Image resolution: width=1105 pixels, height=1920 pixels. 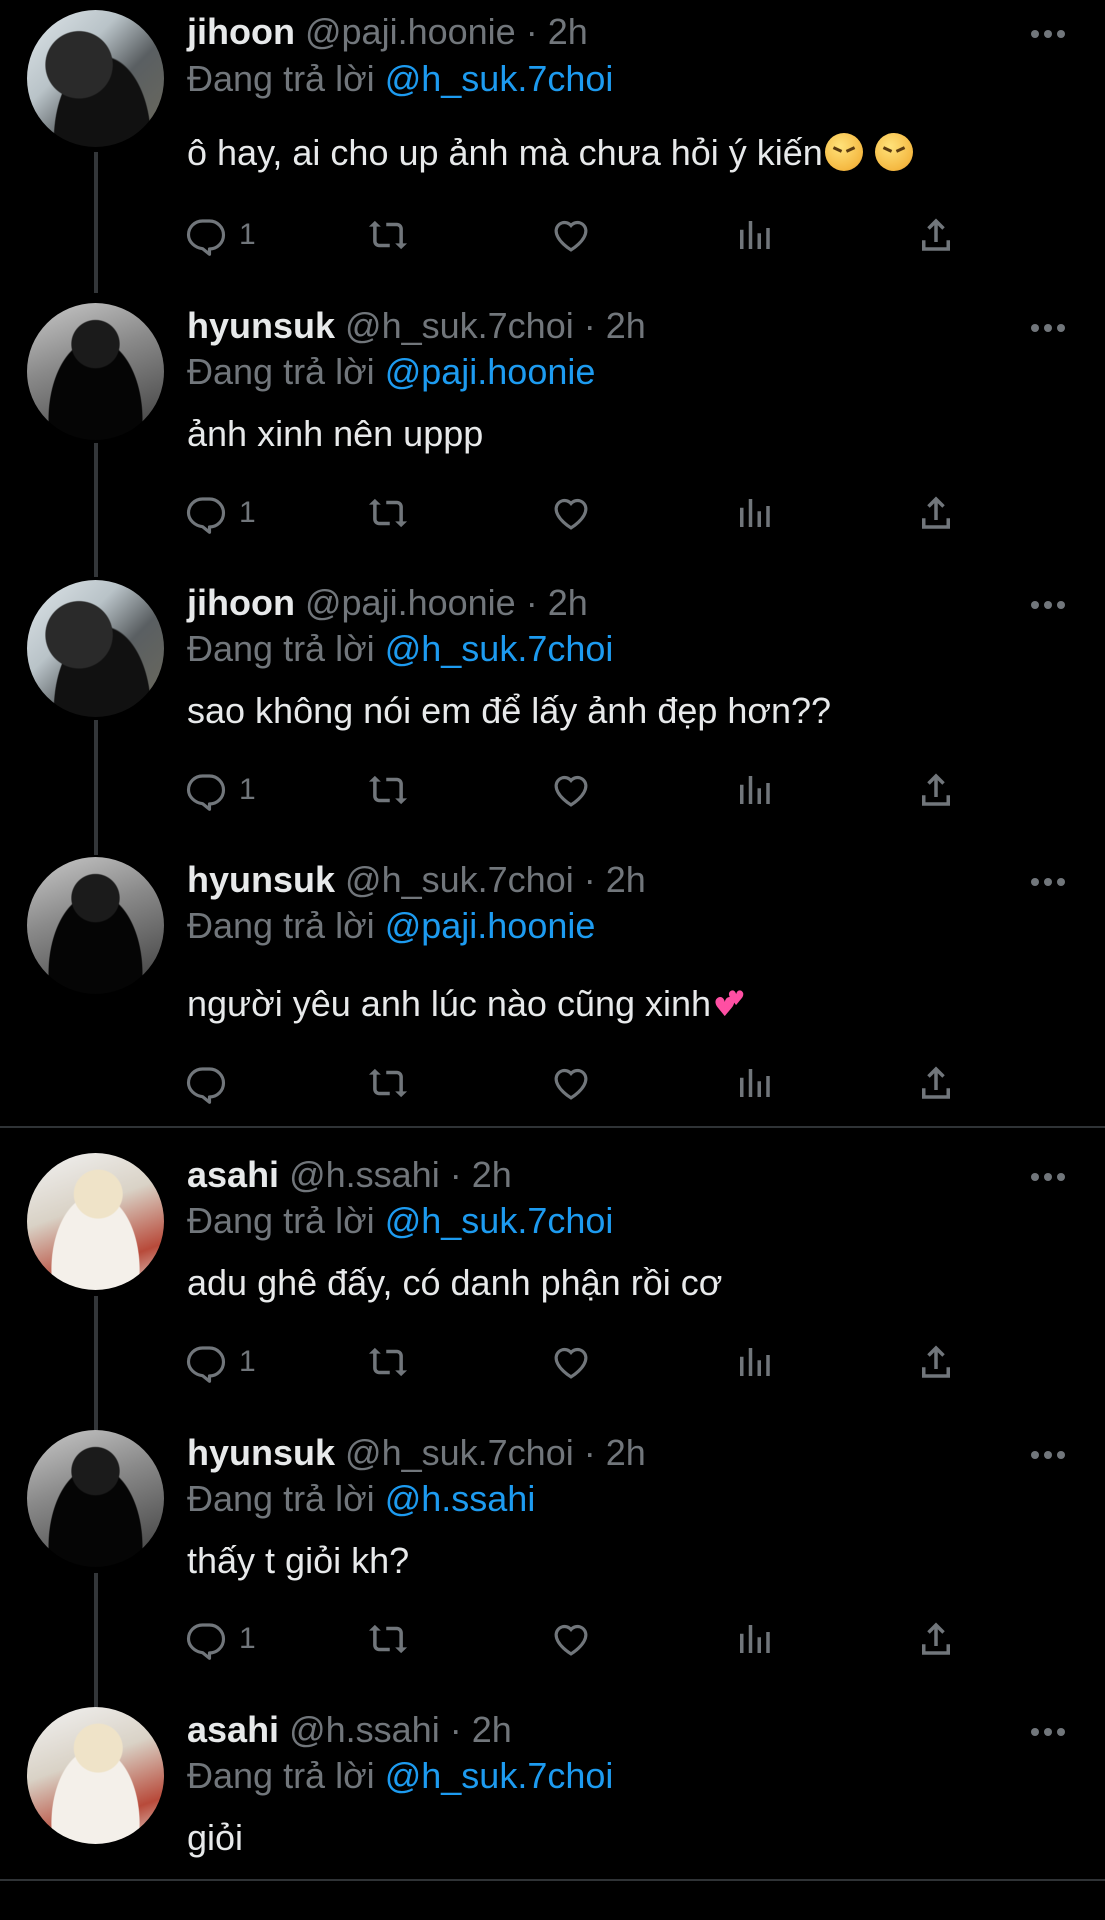 I want to click on tweet-text-content: ô hay, ai cho up ảnh mà chưa hỏi ý kiến, so click(x=505, y=152).